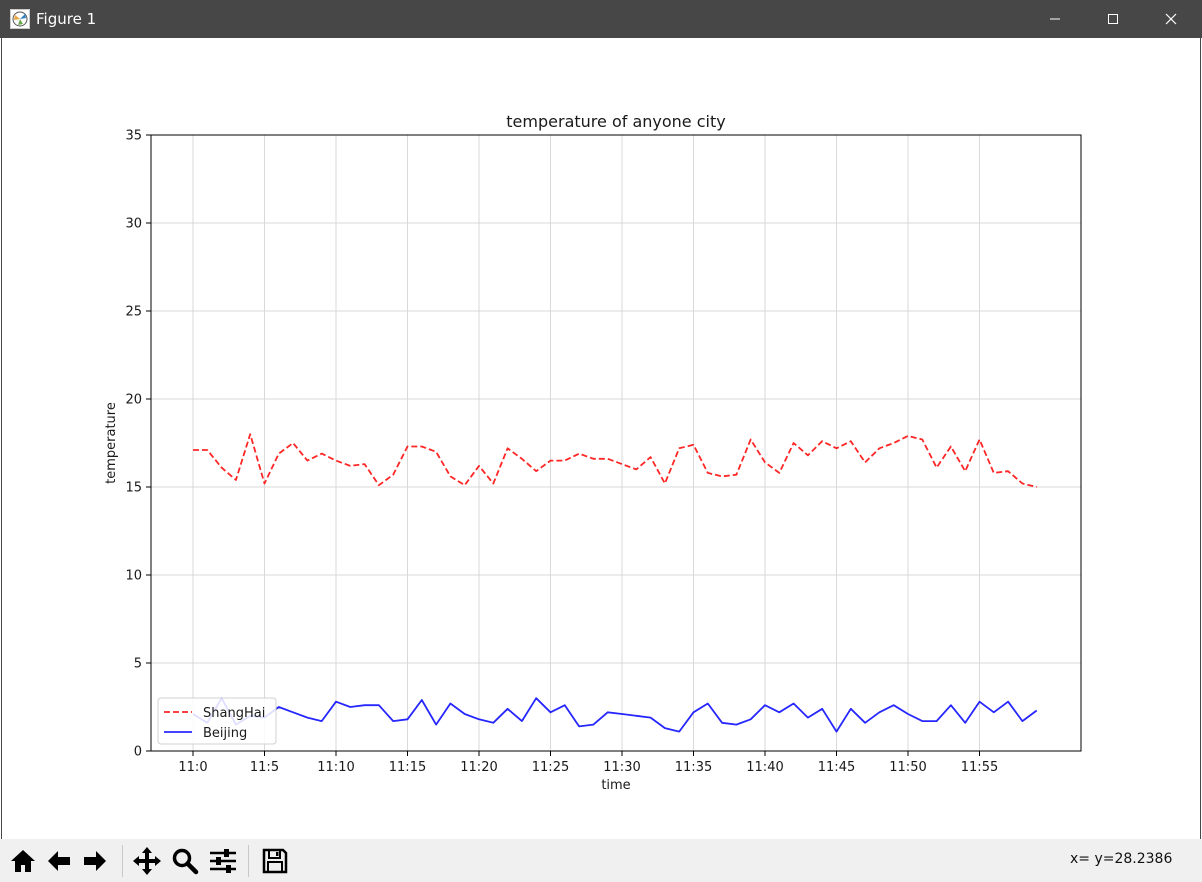  Describe the element at coordinates (133, 224) in the screenshot. I see `y-tick-label: 30` at that location.